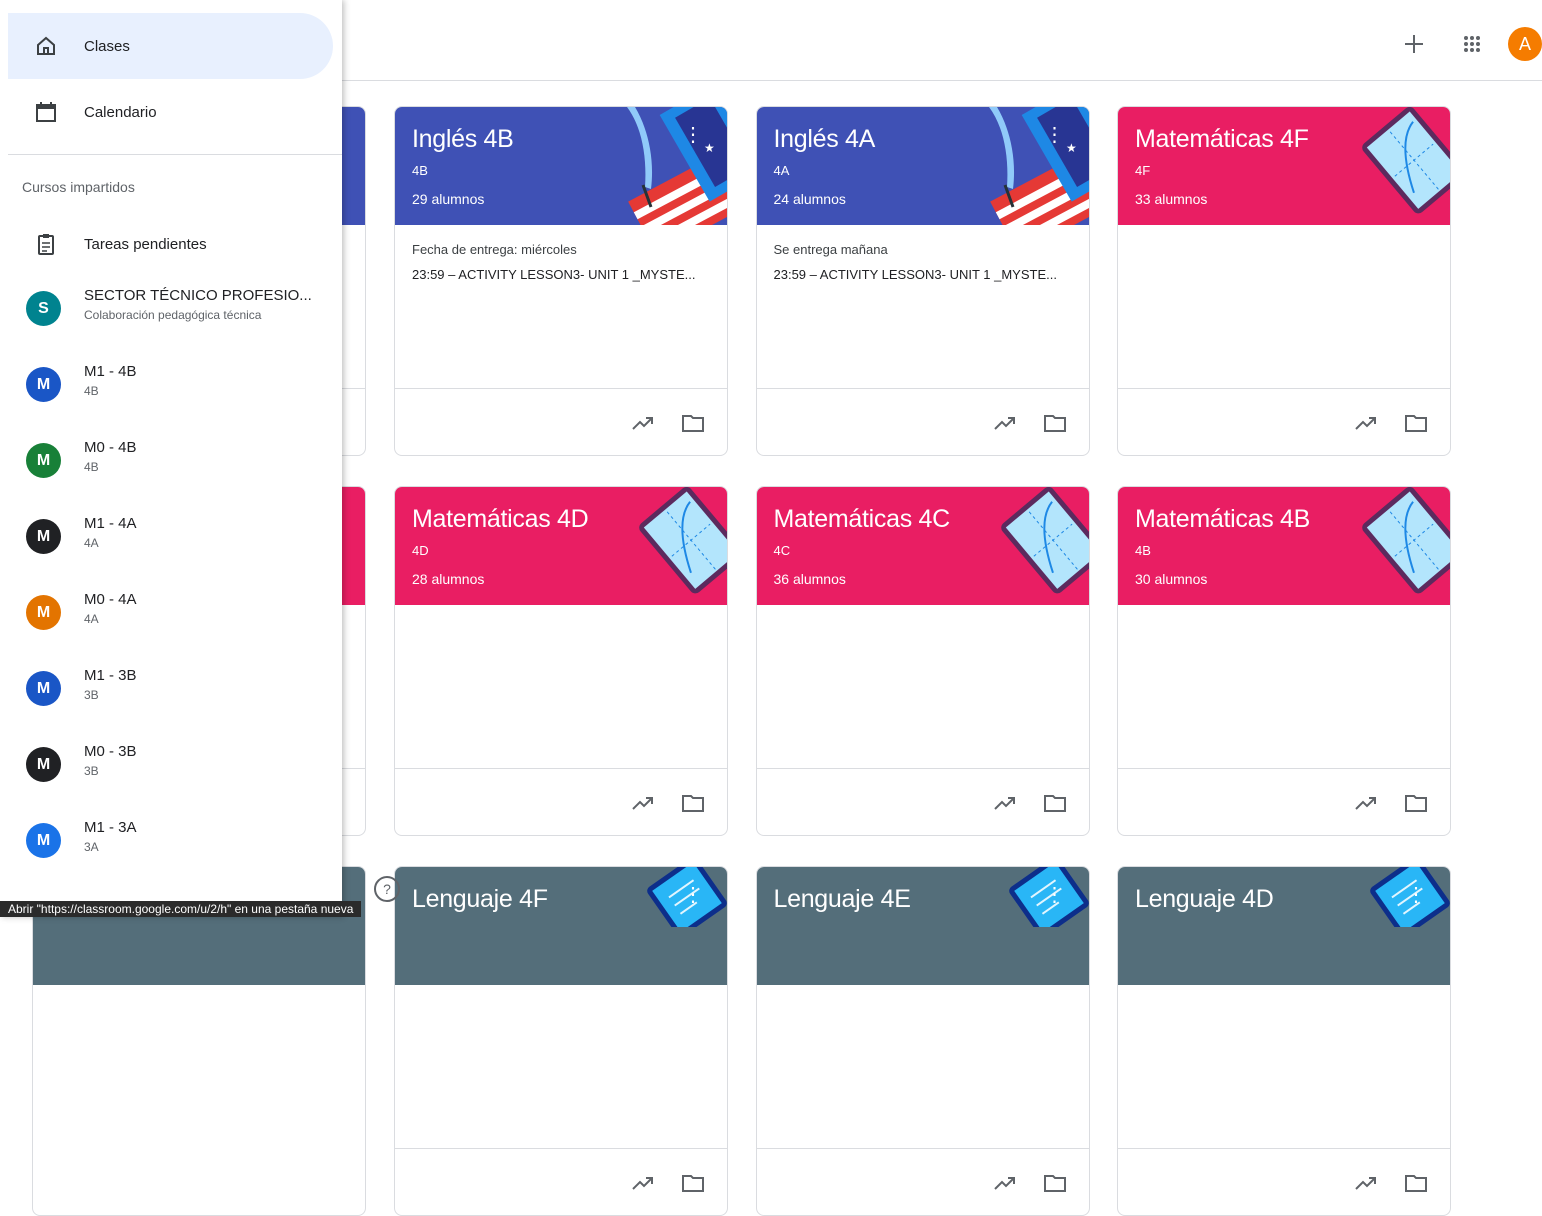 This screenshot has height=1216, width=1542. Describe the element at coordinates (1284, 926) in the screenshot. I see `card-header: Lenguaje 4D ⋮` at that location.